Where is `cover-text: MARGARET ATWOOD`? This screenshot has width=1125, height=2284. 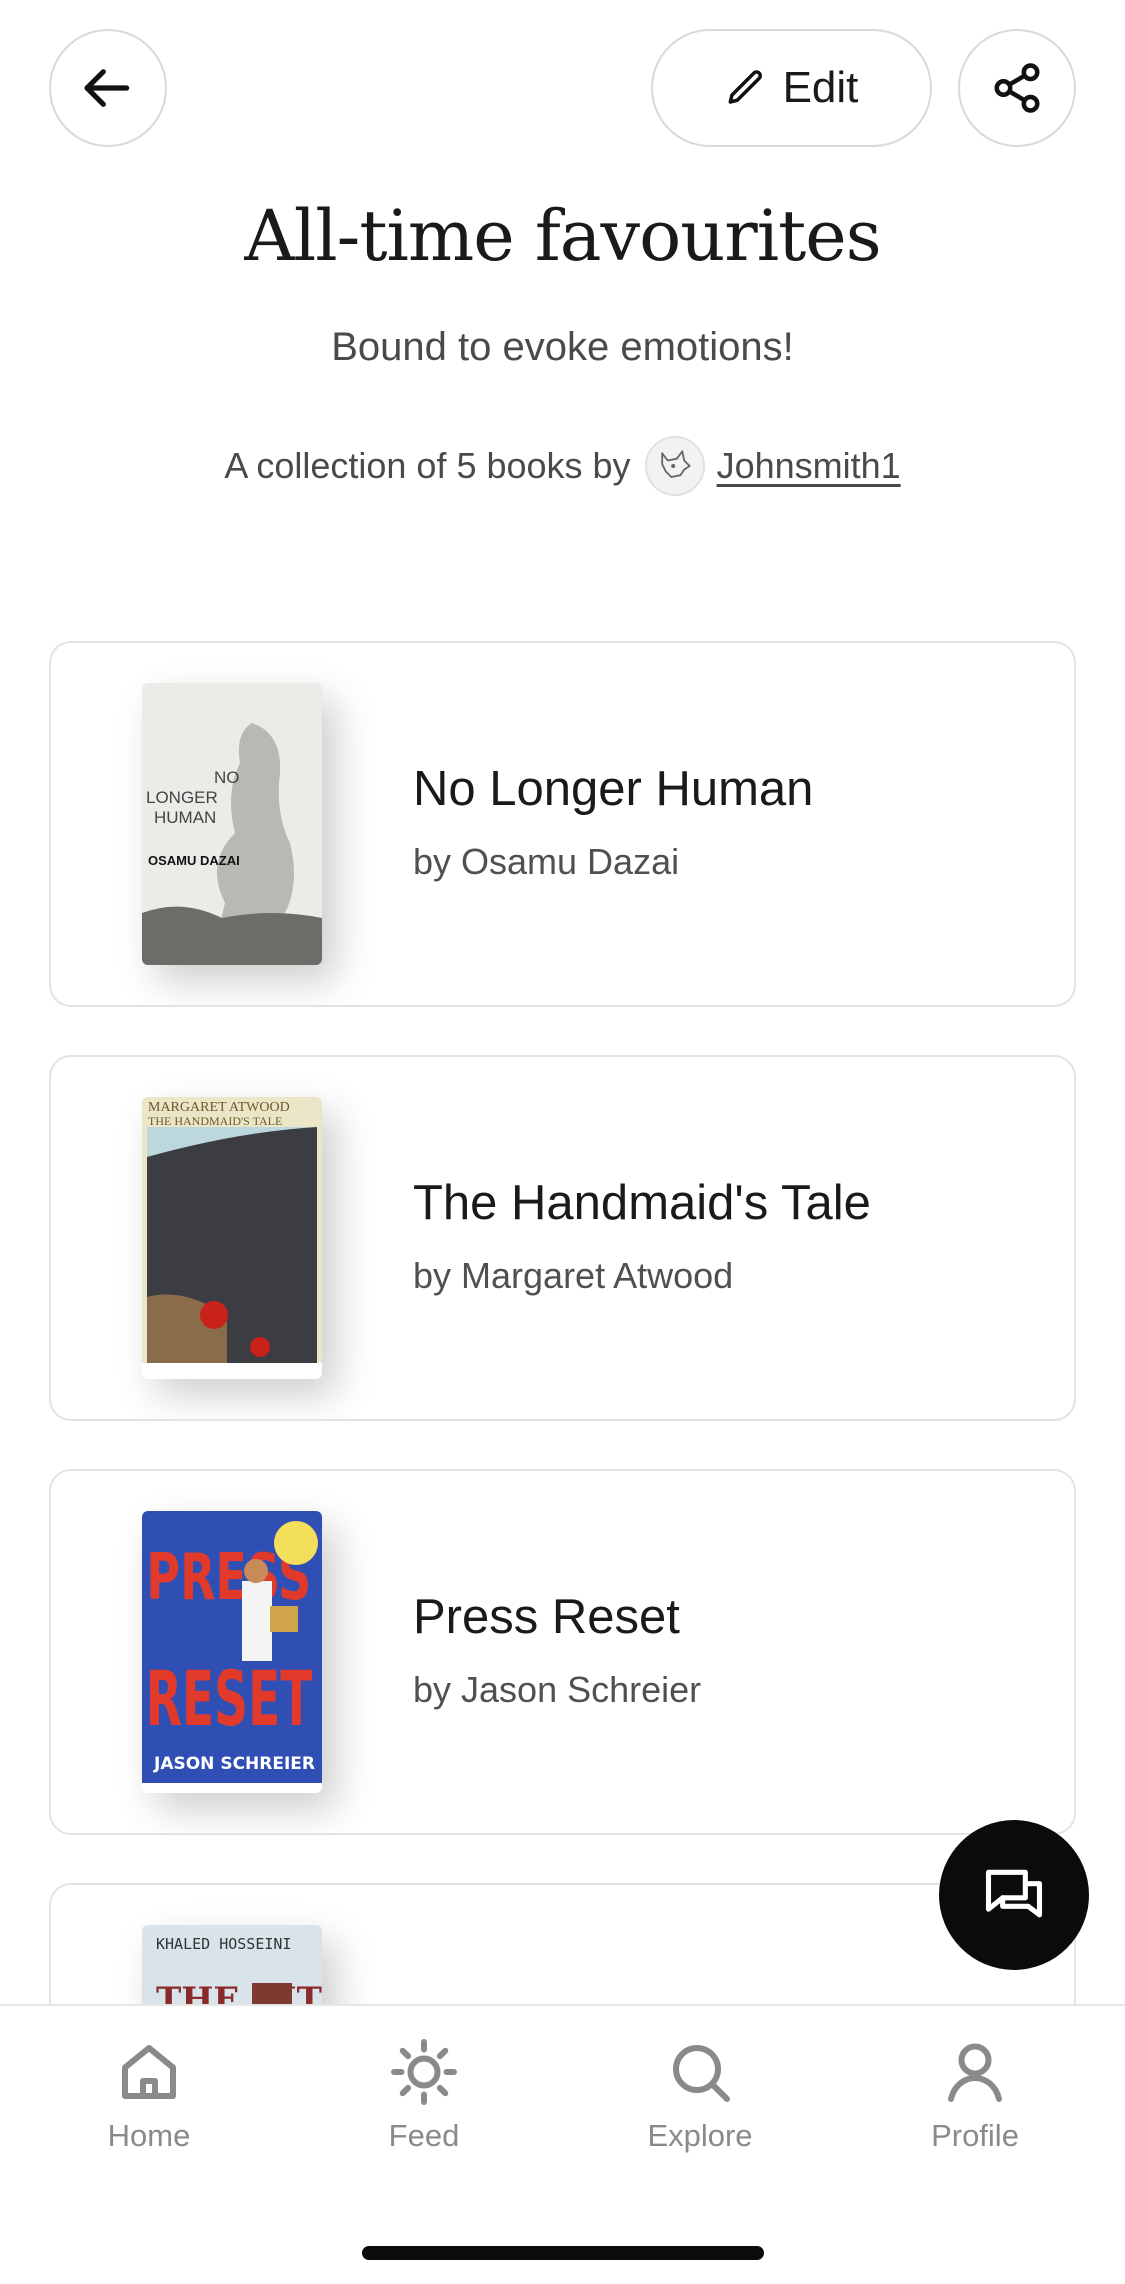 cover-text: MARGARET ATWOOD is located at coordinates (219, 1107).